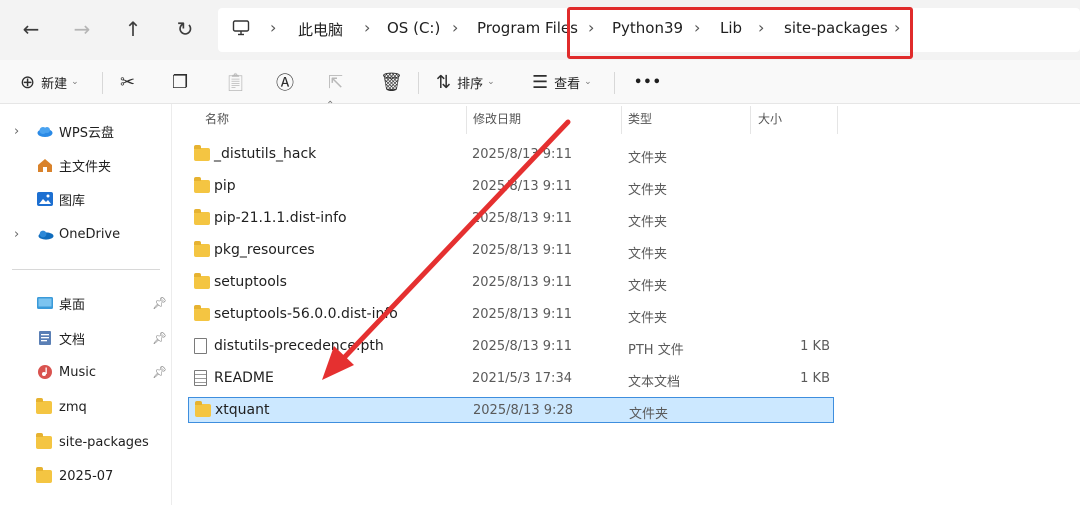 Image resolution: width=1080 pixels, height=505 pixels. I want to click on file-row: pip 2025/8/13 9:11 文件夹, so click(511, 187).